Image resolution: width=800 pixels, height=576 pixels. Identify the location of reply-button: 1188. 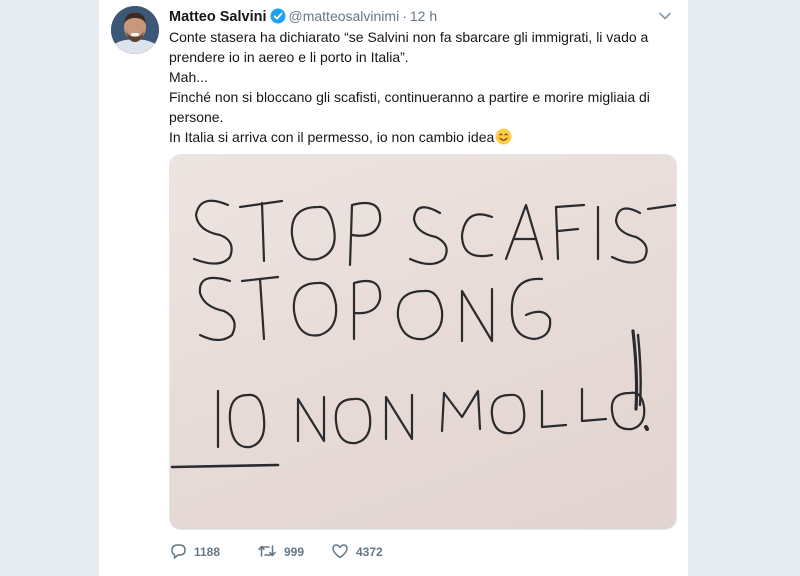
(213, 552).